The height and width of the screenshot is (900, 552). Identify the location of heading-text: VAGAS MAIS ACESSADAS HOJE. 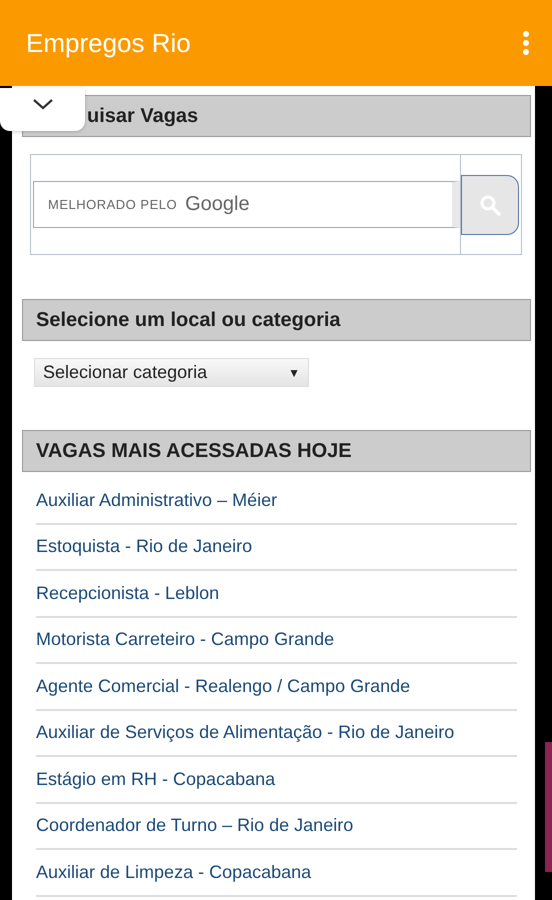
(194, 451).